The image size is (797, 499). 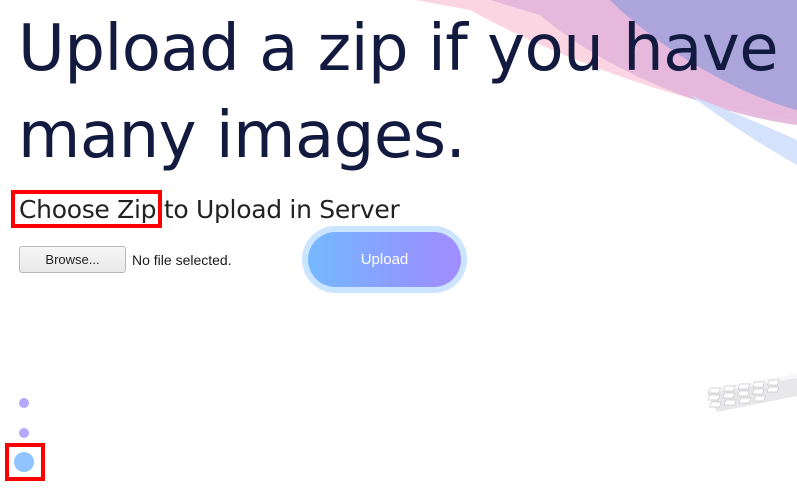 I want to click on file-status: No file selected., so click(x=182, y=259).